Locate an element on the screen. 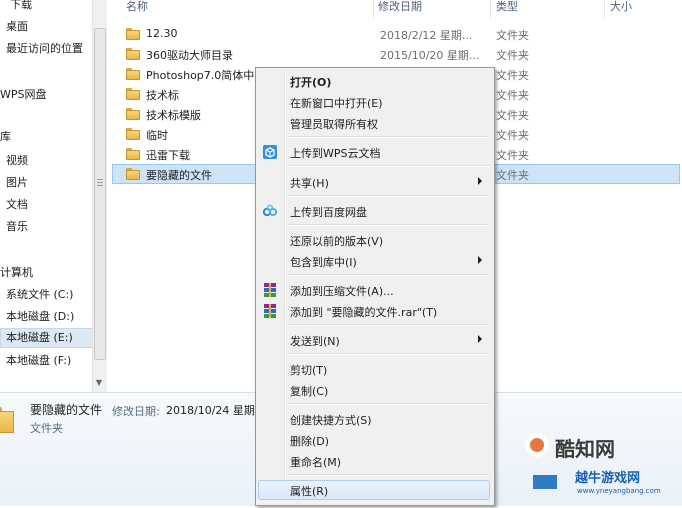  menu-item-add-to-rar: 添加到 "要隐藏的文件.rar"(T) is located at coordinates (374, 311).